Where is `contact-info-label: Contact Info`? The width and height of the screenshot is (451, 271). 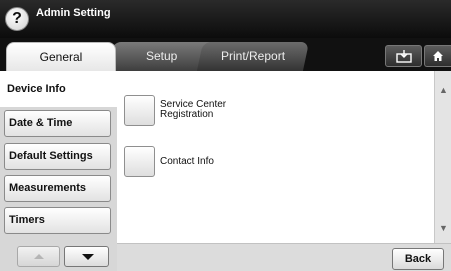 contact-info-label: Contact Info is located at coordinates (187, 161).